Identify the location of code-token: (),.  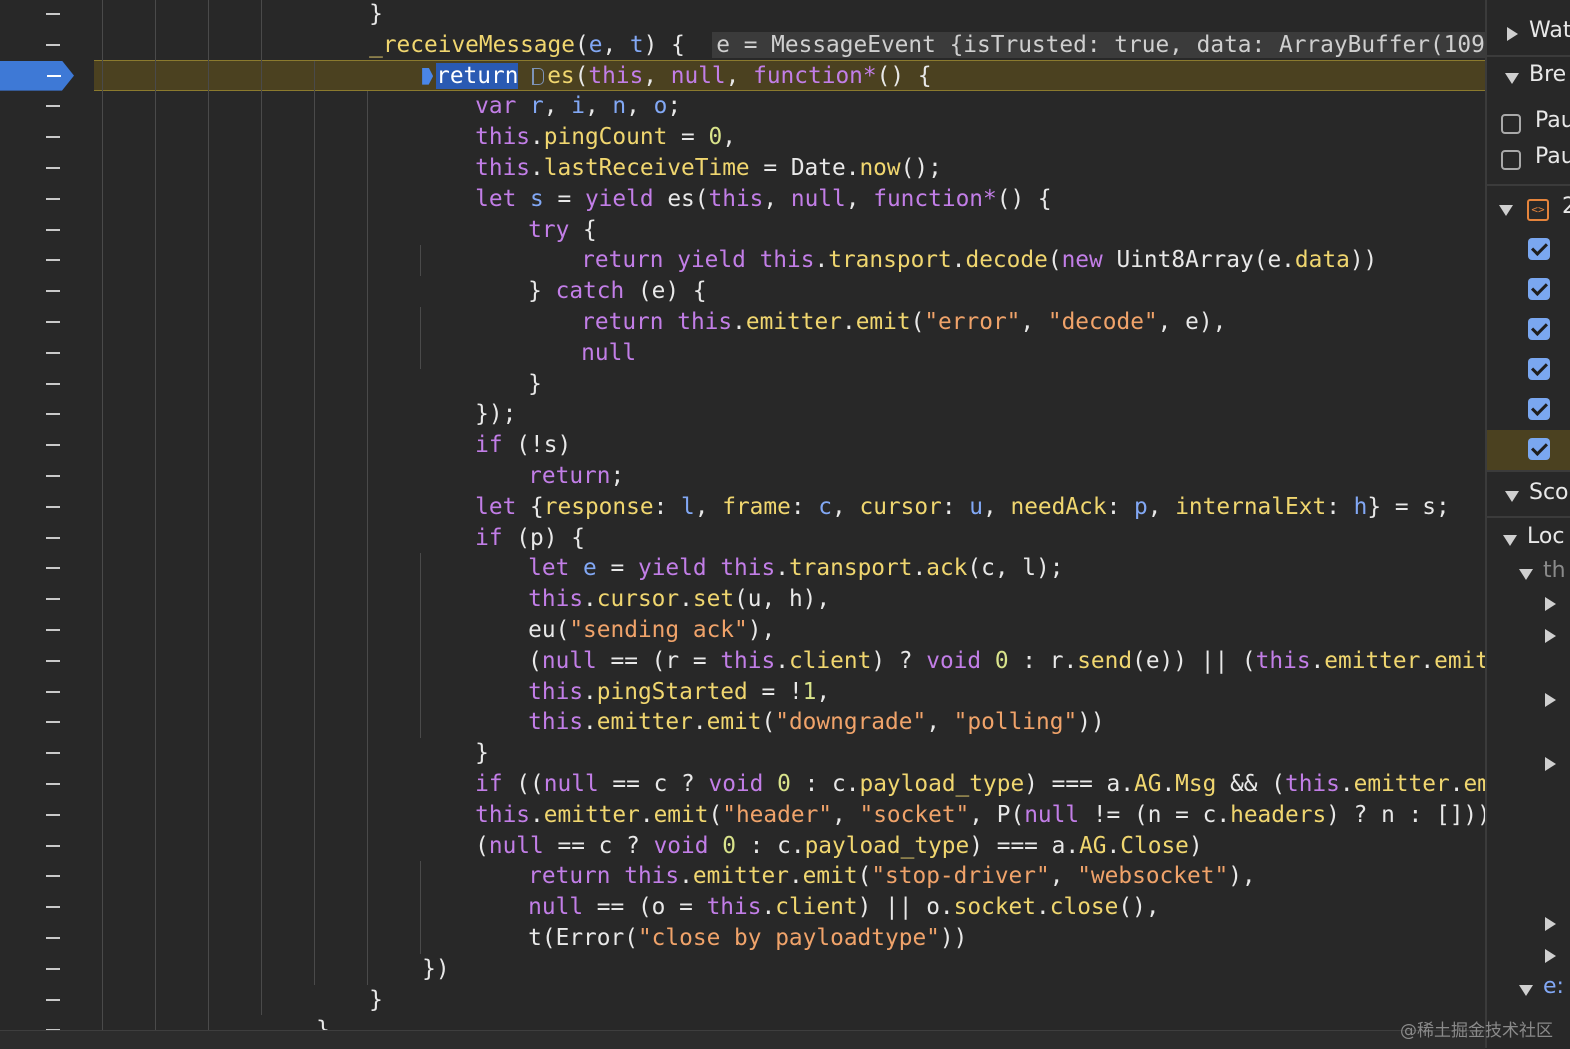
(1139, 907).